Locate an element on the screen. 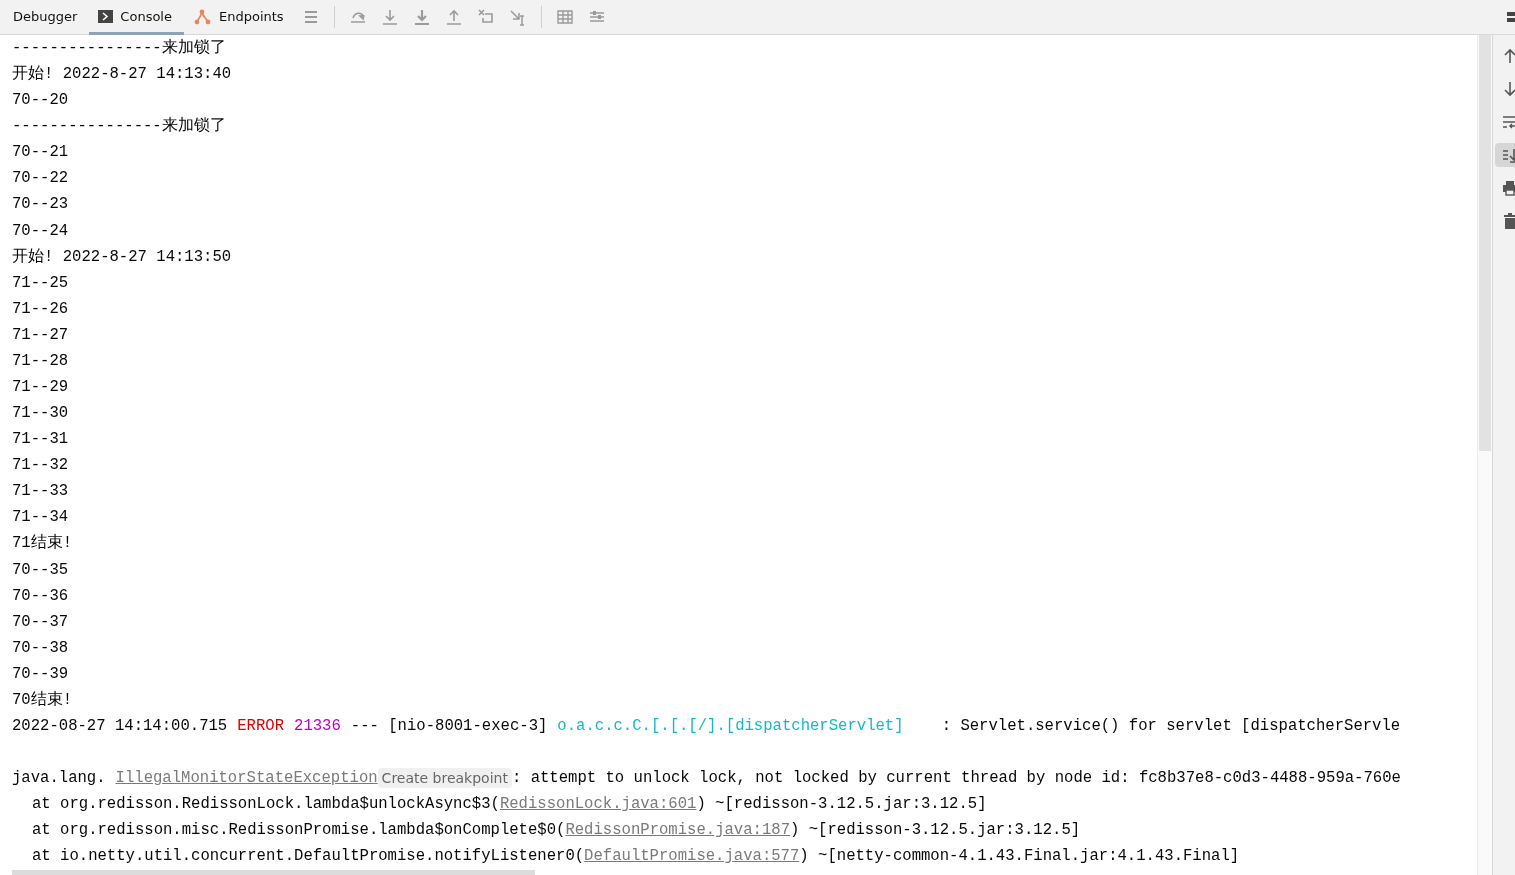 The height and width of the screenshot is (875, 1515). source-link: IllegalMonitorStateException is located at coordinates (246, 778).